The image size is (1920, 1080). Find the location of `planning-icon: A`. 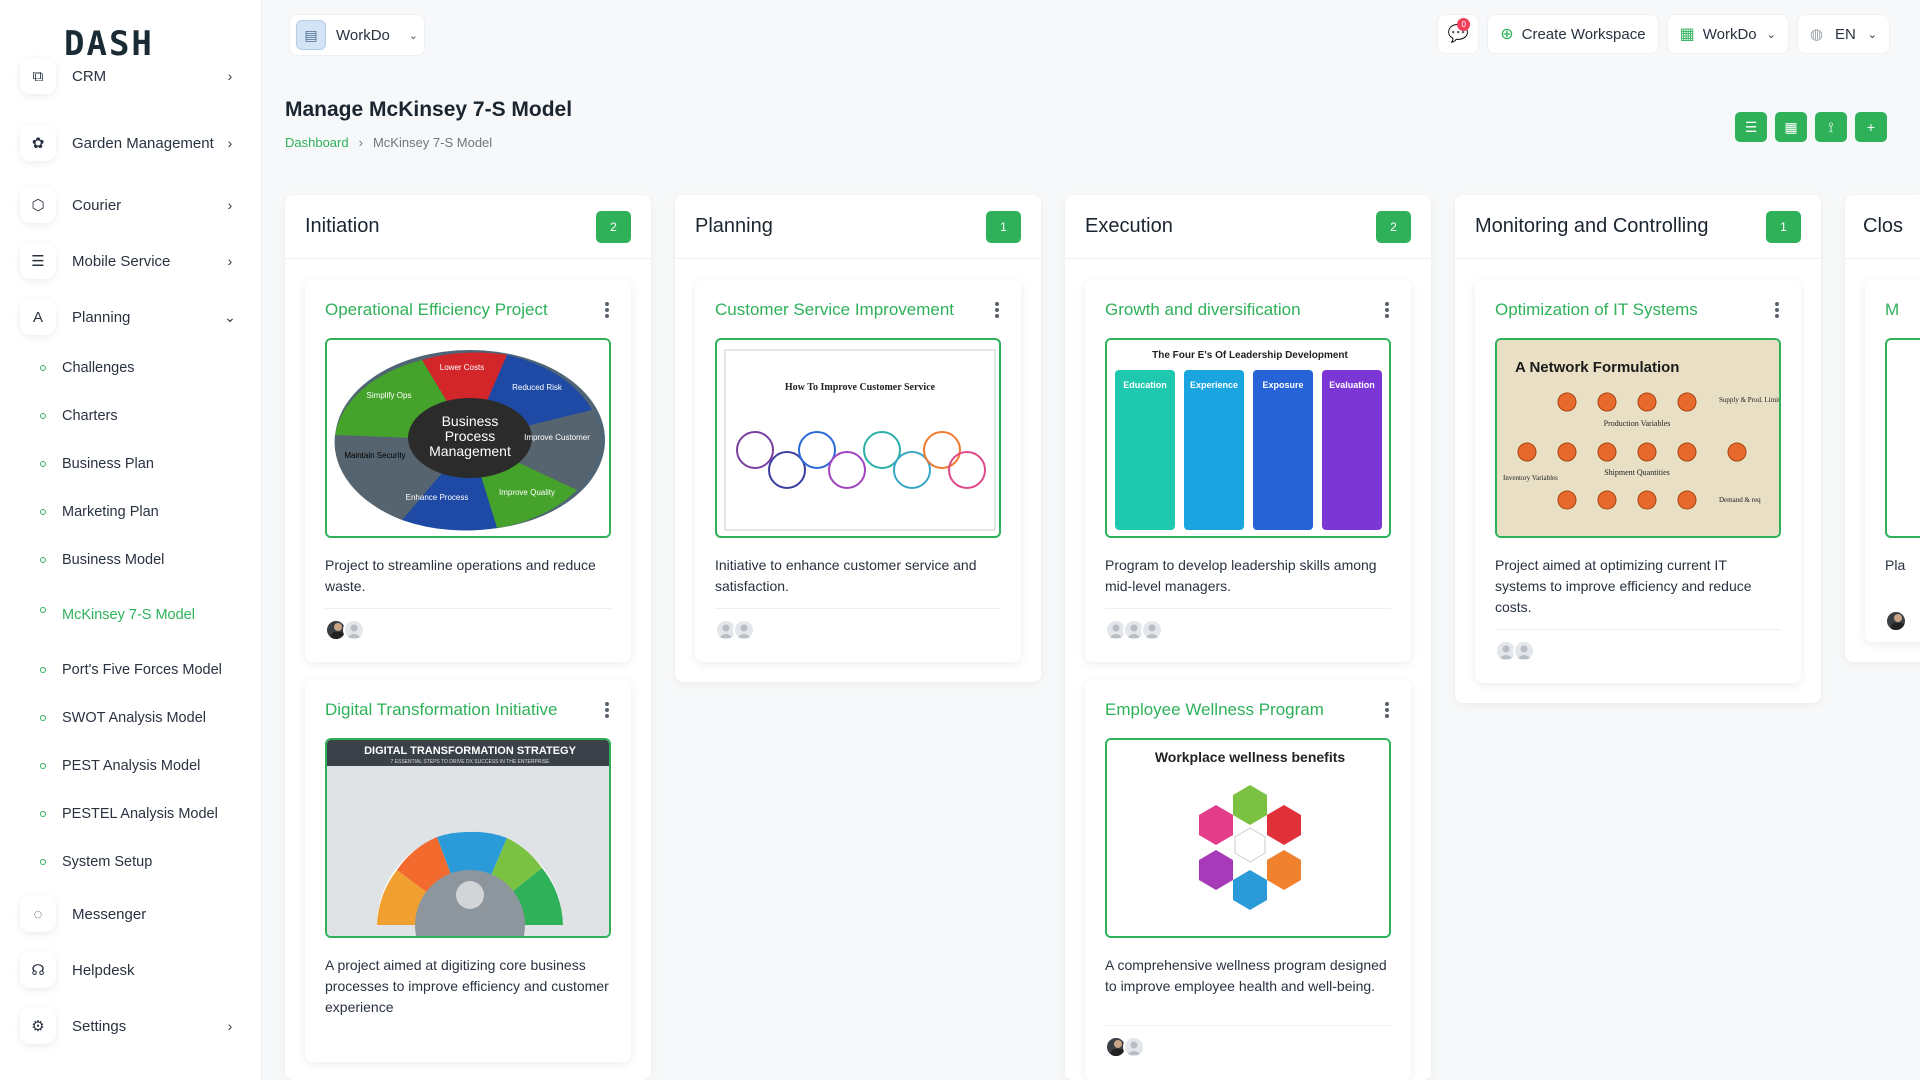

planning-icon: A is located at coordinates (38, 317).